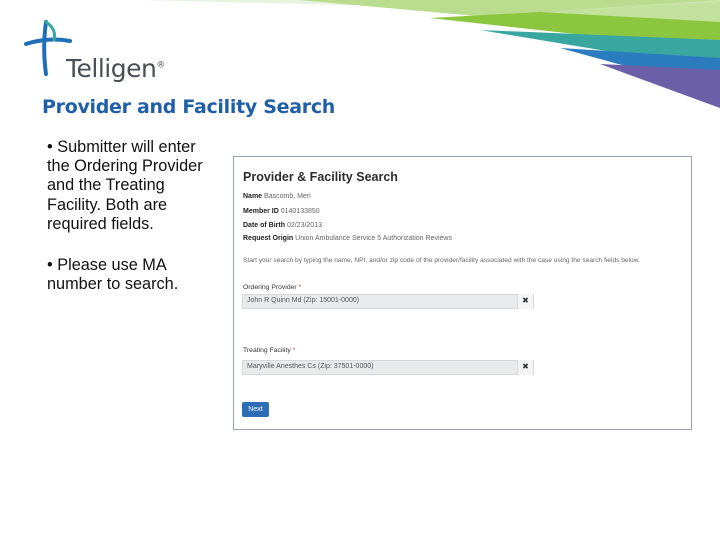 Image resolution: width=720 pixels, height=540 pixels. I want to click on info-label: Request Origin, so click(268, 238).